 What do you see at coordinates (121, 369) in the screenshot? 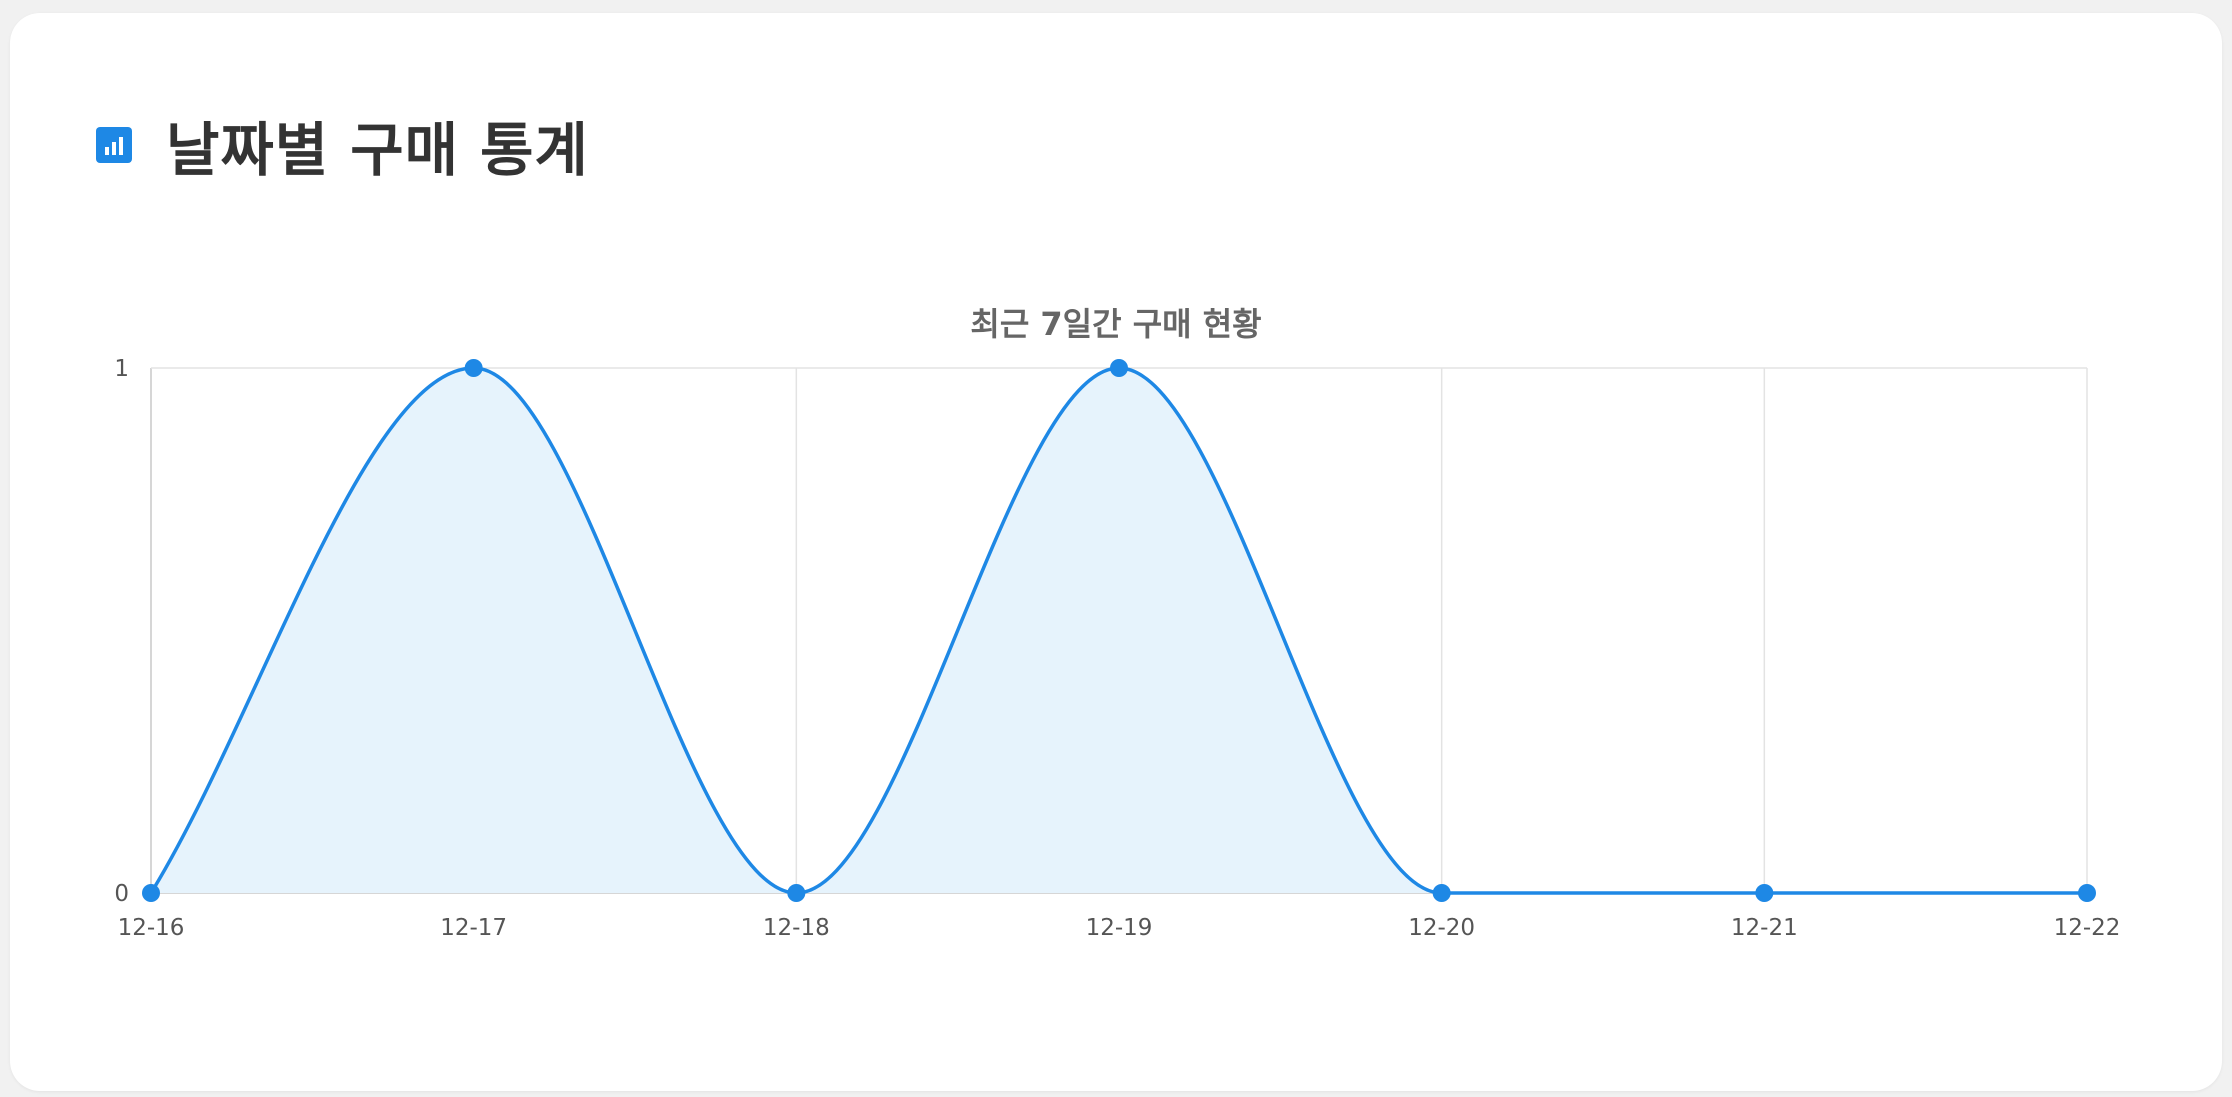
I see `y-tick-label: 1` at bounding box center [121, 369].